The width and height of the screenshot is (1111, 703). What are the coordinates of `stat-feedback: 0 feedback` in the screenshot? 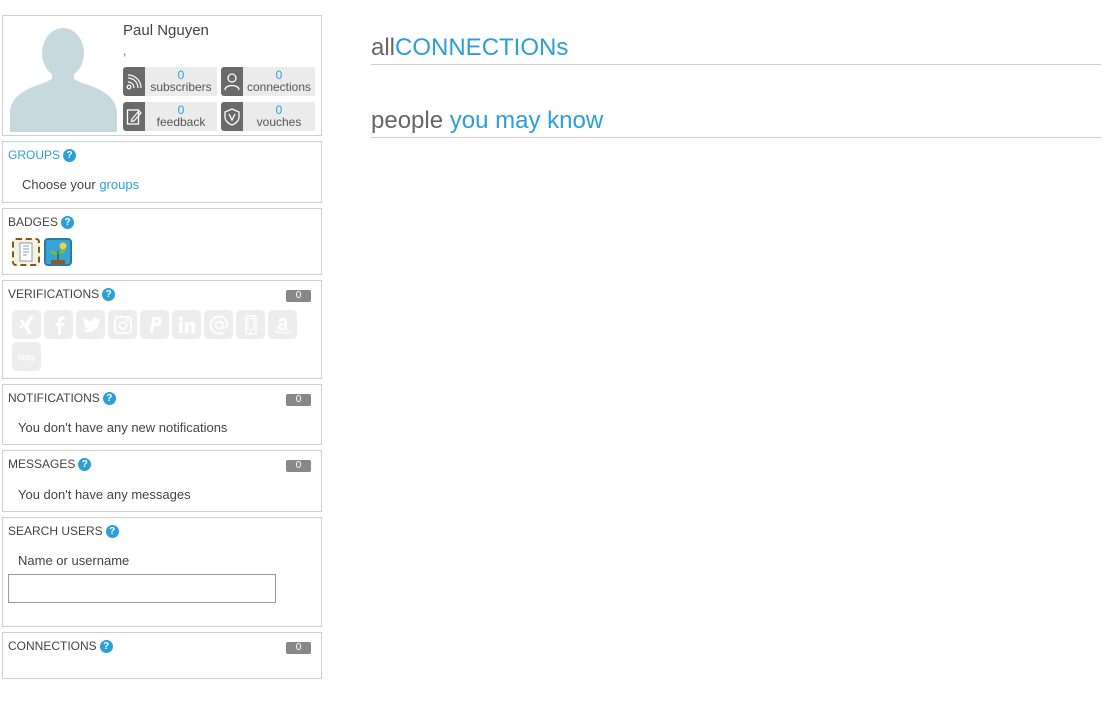 It's located at (170, 116).